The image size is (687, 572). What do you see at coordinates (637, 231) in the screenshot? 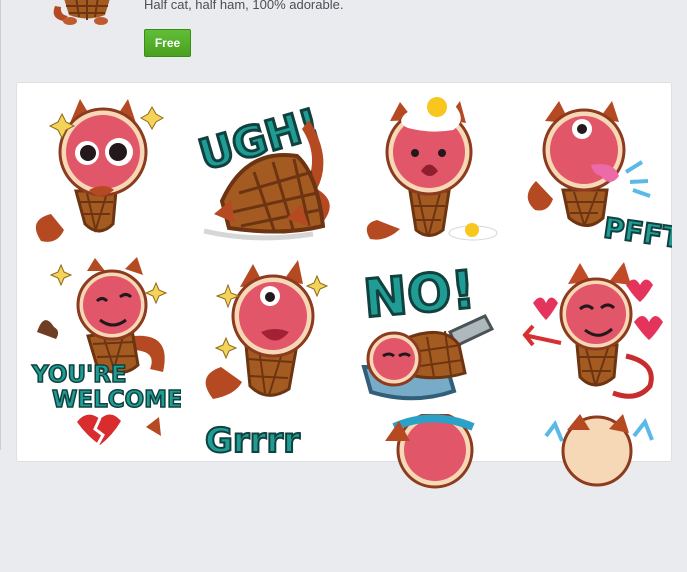
I see `svg-text: PFFT!` at bounding box center [637, 231].